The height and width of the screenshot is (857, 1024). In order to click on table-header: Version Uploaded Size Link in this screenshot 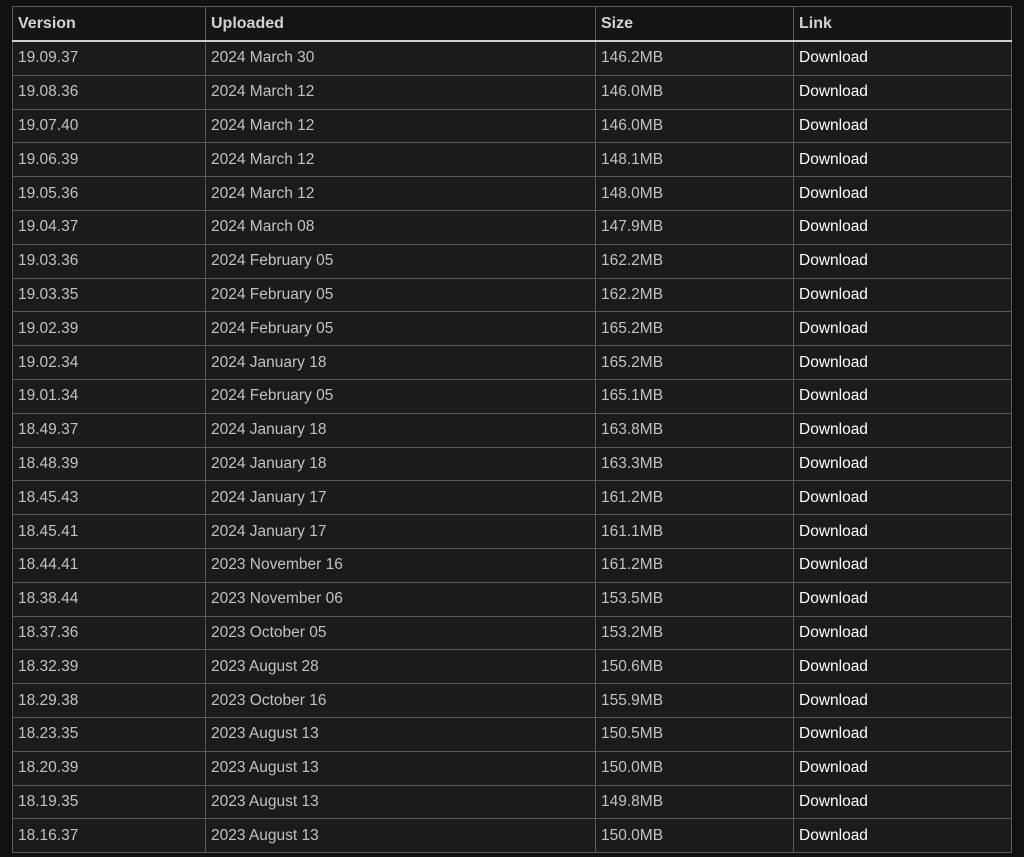, I will do `click(512, 24)`.